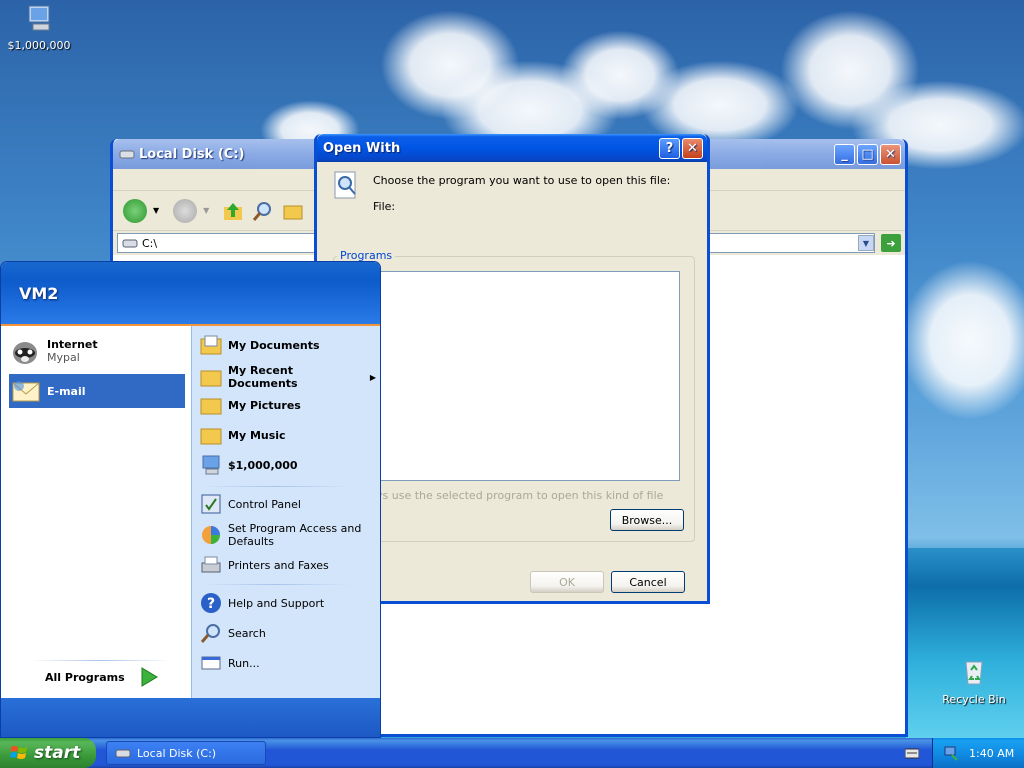 Image resolution: width=1024 pixels, height=768 pixels. Describe the element at coordinates (293, 211) in the screenshot. I see `folders-icon` at that location.